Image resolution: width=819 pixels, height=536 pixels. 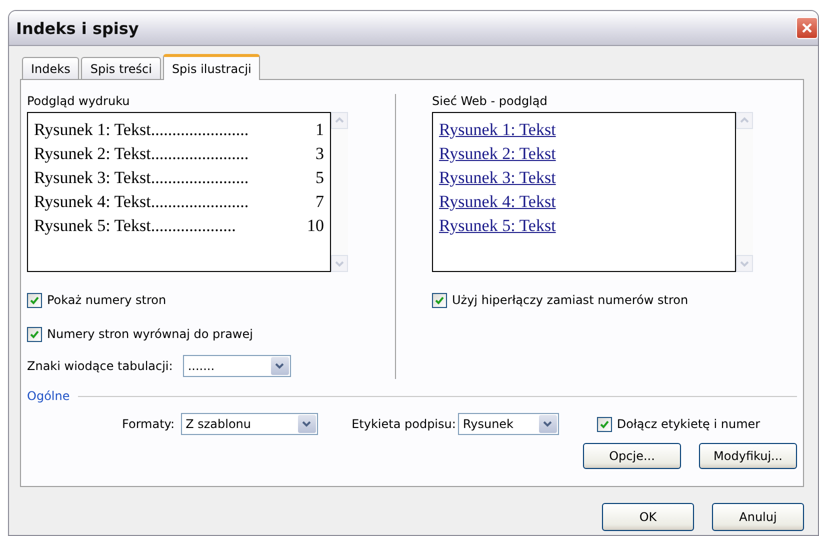 What do you see at coordinates (570, 300) in the screenshot?
I see `checkbox-label: Użyj hiperłączy zamiast numerów stron` at bounding box center [570, 300].